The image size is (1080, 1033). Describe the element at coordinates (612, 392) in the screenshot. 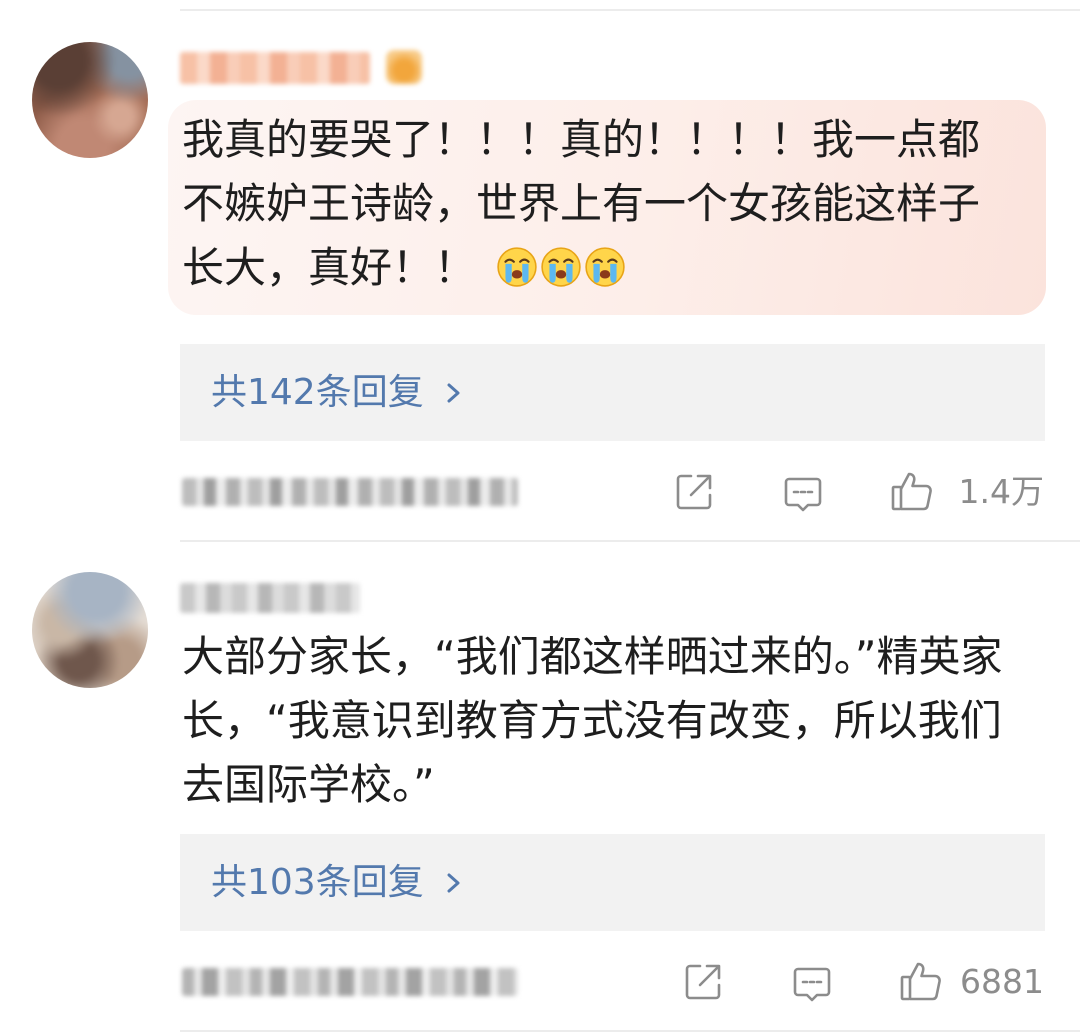

I see `view-replies-button: 共142条回复` at that location.